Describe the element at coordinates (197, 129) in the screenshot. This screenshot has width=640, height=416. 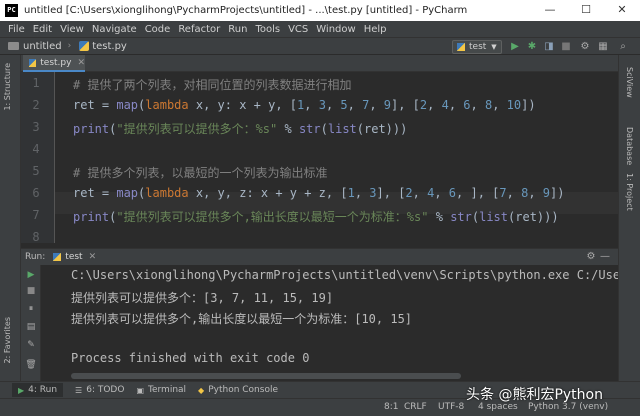
I see `code-token: "提供列表可以提供多个：%s"` at that location.